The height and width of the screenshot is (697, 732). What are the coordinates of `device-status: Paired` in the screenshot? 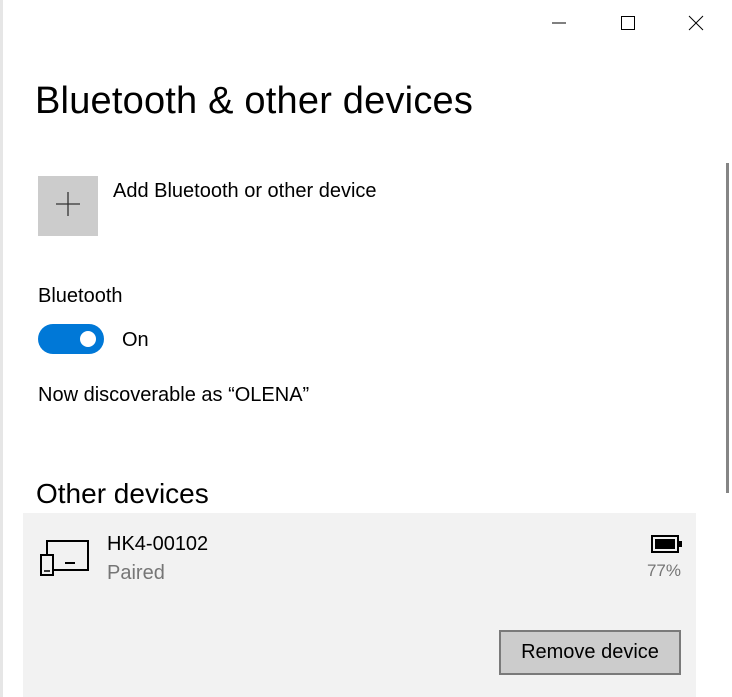 It's located at (136, 573).